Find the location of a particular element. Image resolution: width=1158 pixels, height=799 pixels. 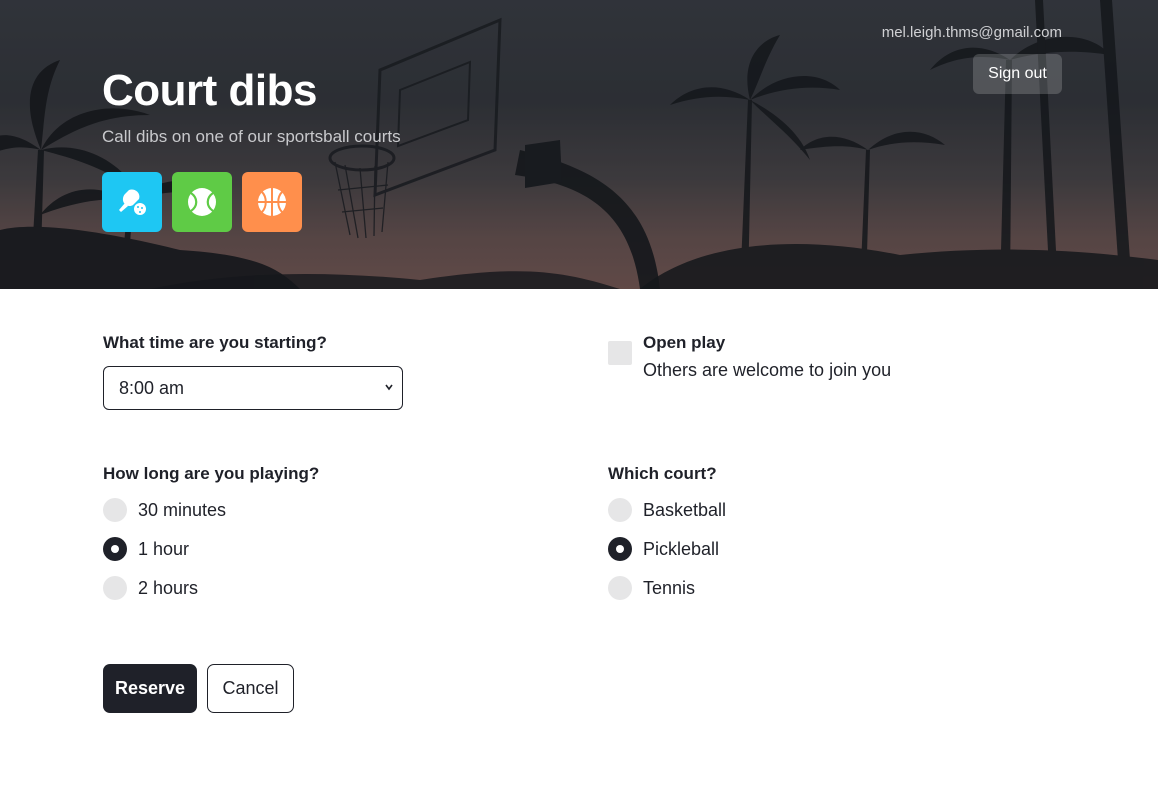

start-time-select: 8:00 am is located at coordinates (253, 388).